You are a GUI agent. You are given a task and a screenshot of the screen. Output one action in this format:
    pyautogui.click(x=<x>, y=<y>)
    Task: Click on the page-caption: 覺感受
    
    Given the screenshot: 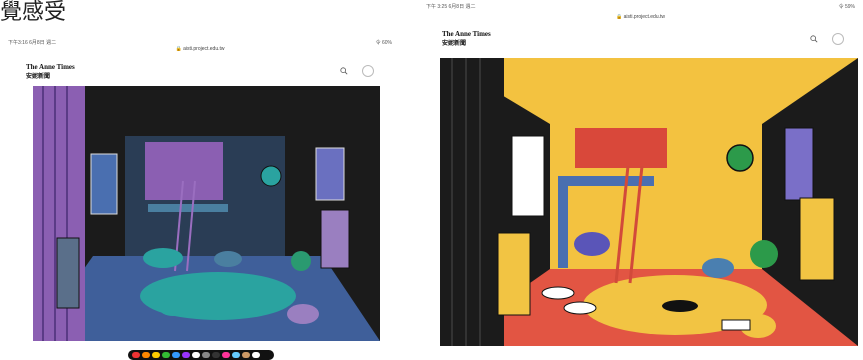 What is the action you would take?
    pyautogui.click(x=33, y=12)
    